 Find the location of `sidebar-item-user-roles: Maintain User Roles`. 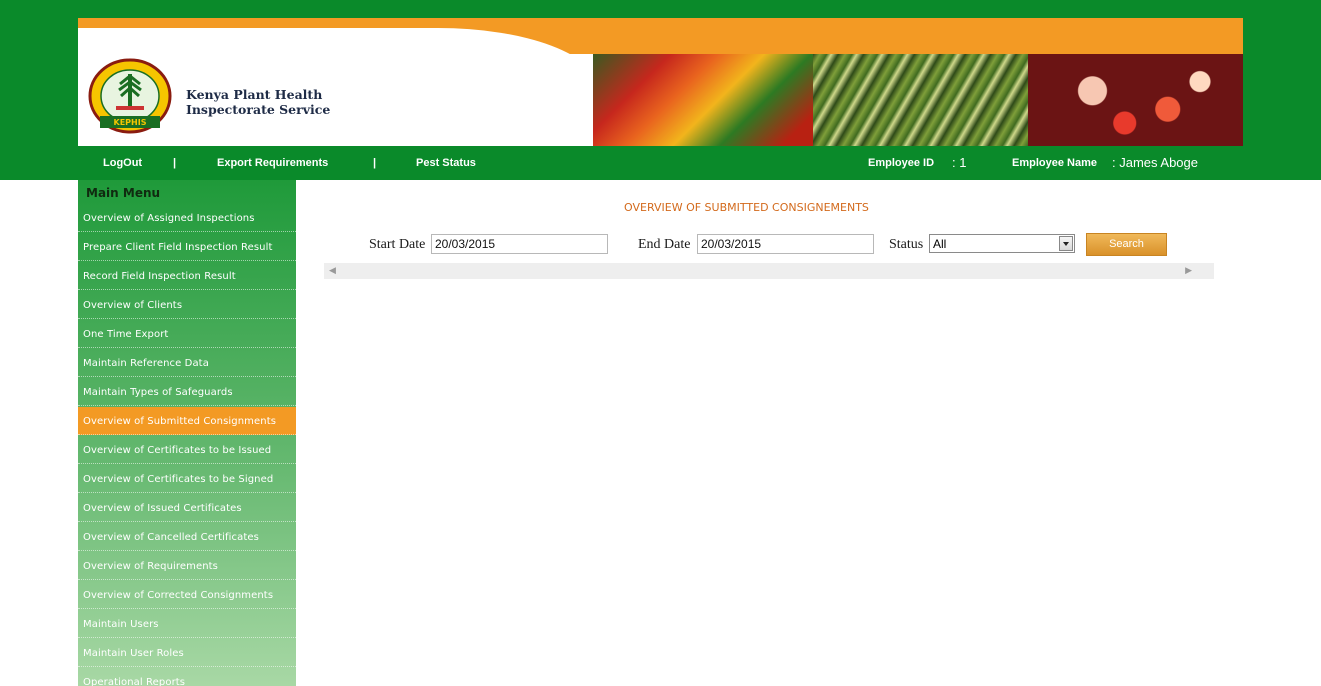

sidebar-item-user-roles: Maintain User Roles is located at coordinates (187, 653).